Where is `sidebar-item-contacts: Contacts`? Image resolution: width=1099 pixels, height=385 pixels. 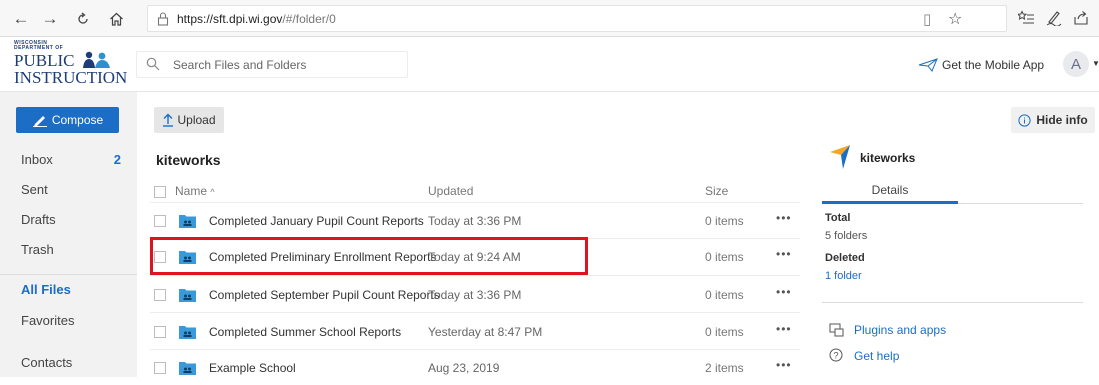
sidebar-item-contacts: Contacts is located at coordinates (68, 363).